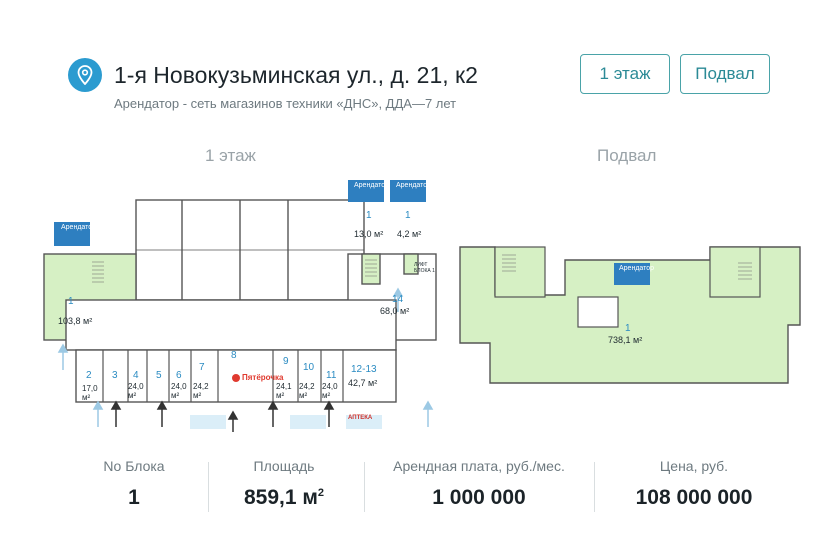 Image resolution: width=840 pixels, height=560 pixels. What do you see at coordinates (280, 497) in the screenshot?
I see `area-value: 859,1 м` at bounding box center [280, 497].